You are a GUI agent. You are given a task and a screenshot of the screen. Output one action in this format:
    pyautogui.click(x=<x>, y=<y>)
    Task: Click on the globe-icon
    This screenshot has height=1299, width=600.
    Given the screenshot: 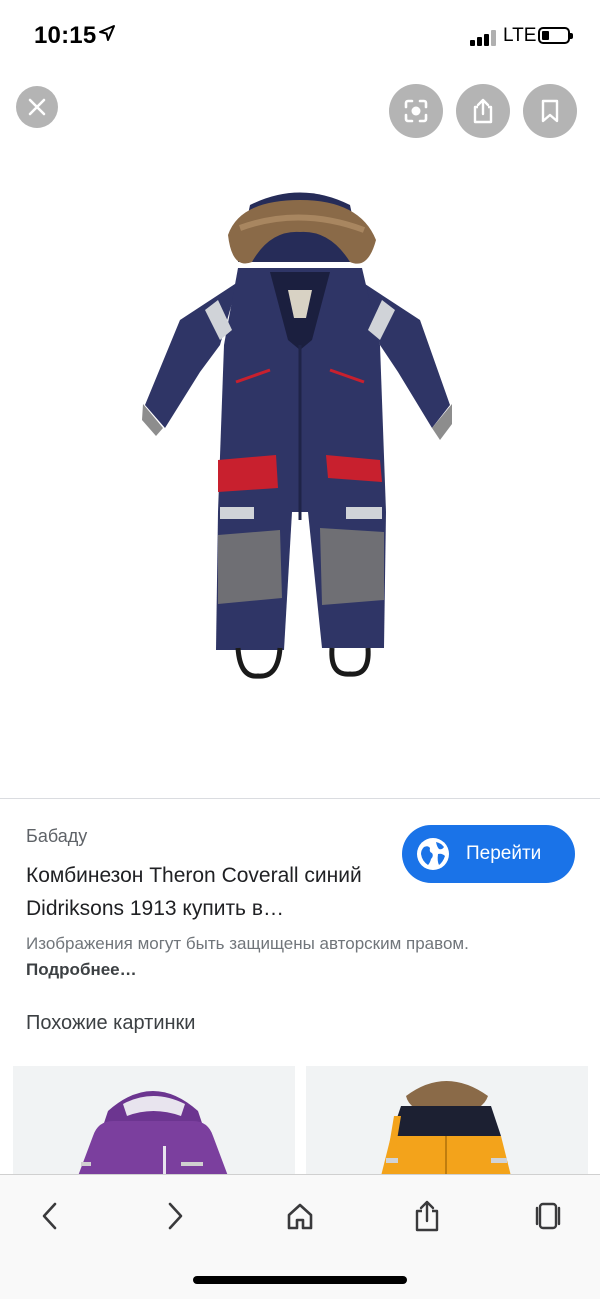 What is the action you would take?
    pyautogui.click(x=433, y=854)
    